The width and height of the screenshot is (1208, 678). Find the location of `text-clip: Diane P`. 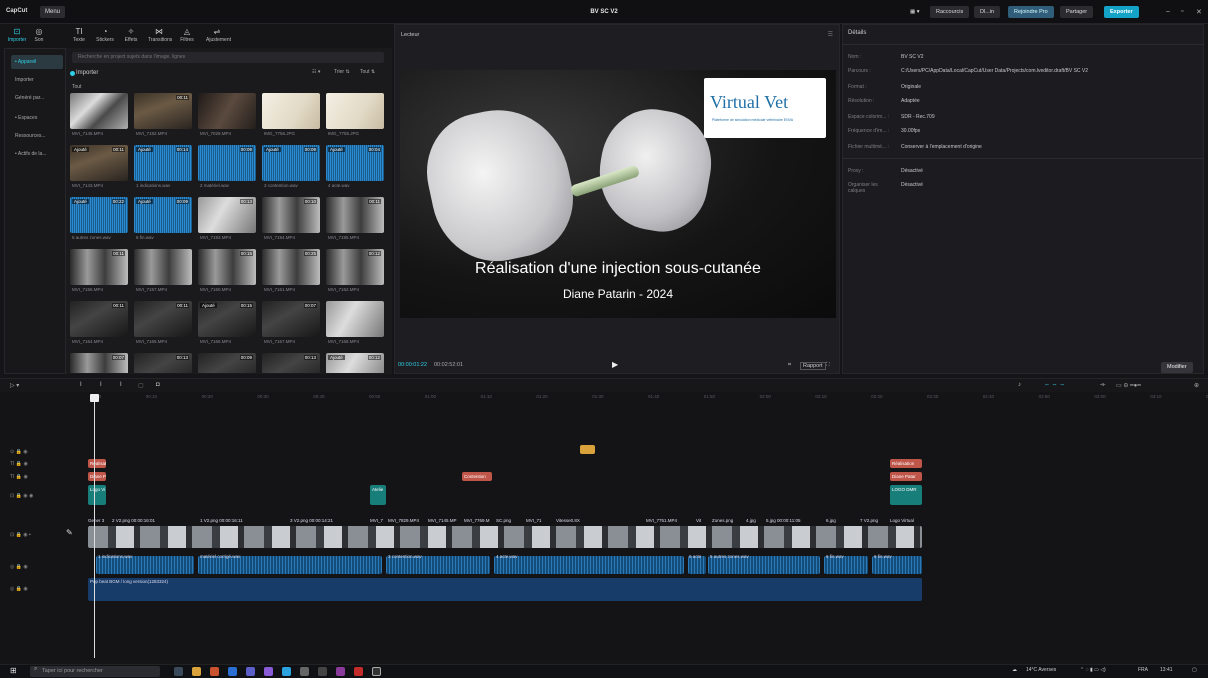

text-clip: Diane P is located at coordinates (97, 476).